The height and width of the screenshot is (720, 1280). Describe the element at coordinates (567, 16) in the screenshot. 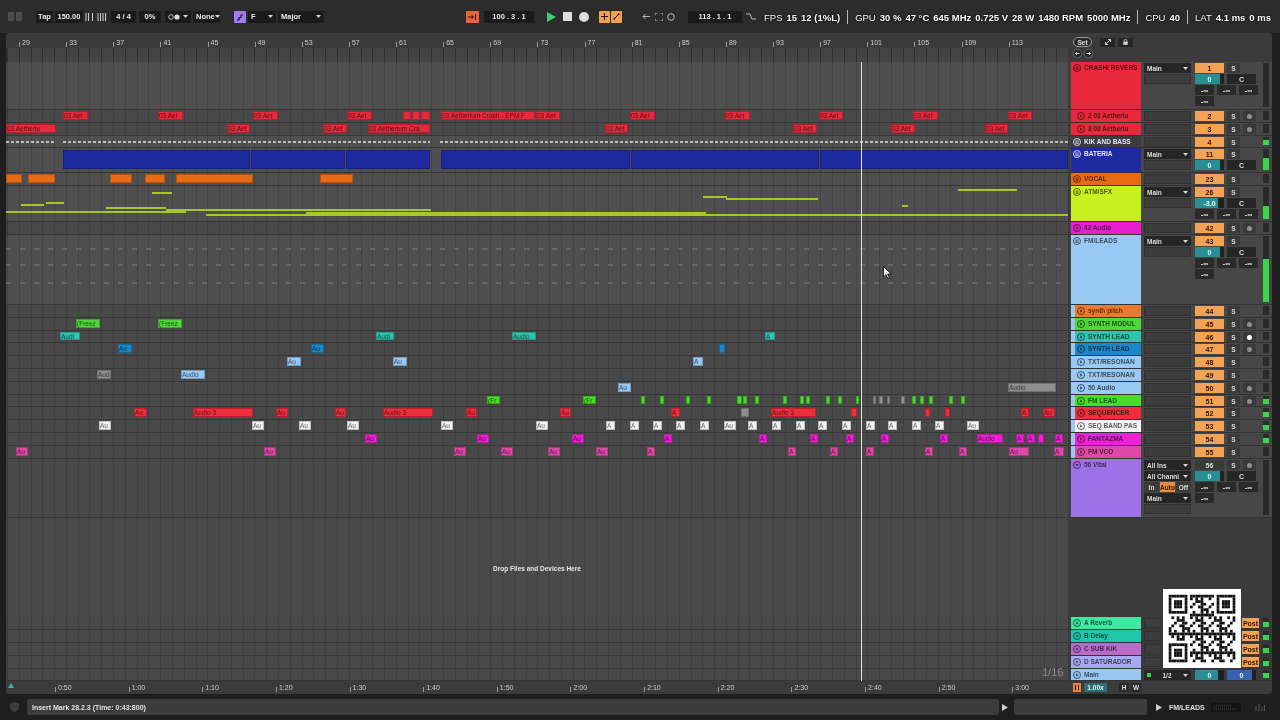

I see `stop-icon` at that location.